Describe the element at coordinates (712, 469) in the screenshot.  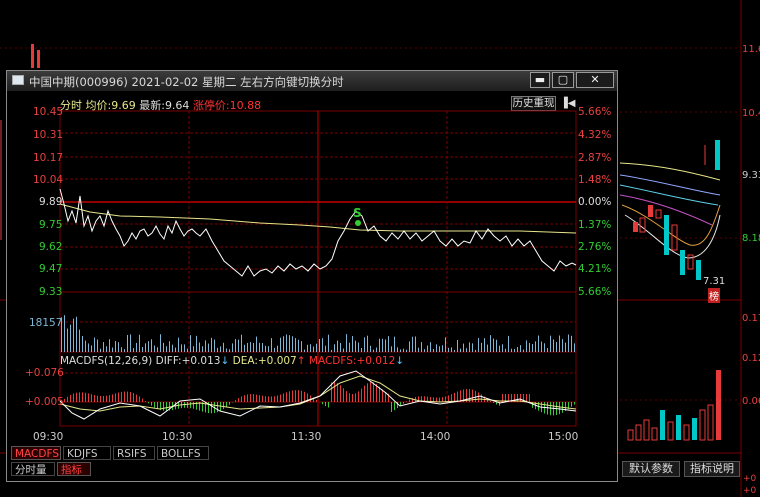
I see `indicator-help-button: 指标说明` at that location.